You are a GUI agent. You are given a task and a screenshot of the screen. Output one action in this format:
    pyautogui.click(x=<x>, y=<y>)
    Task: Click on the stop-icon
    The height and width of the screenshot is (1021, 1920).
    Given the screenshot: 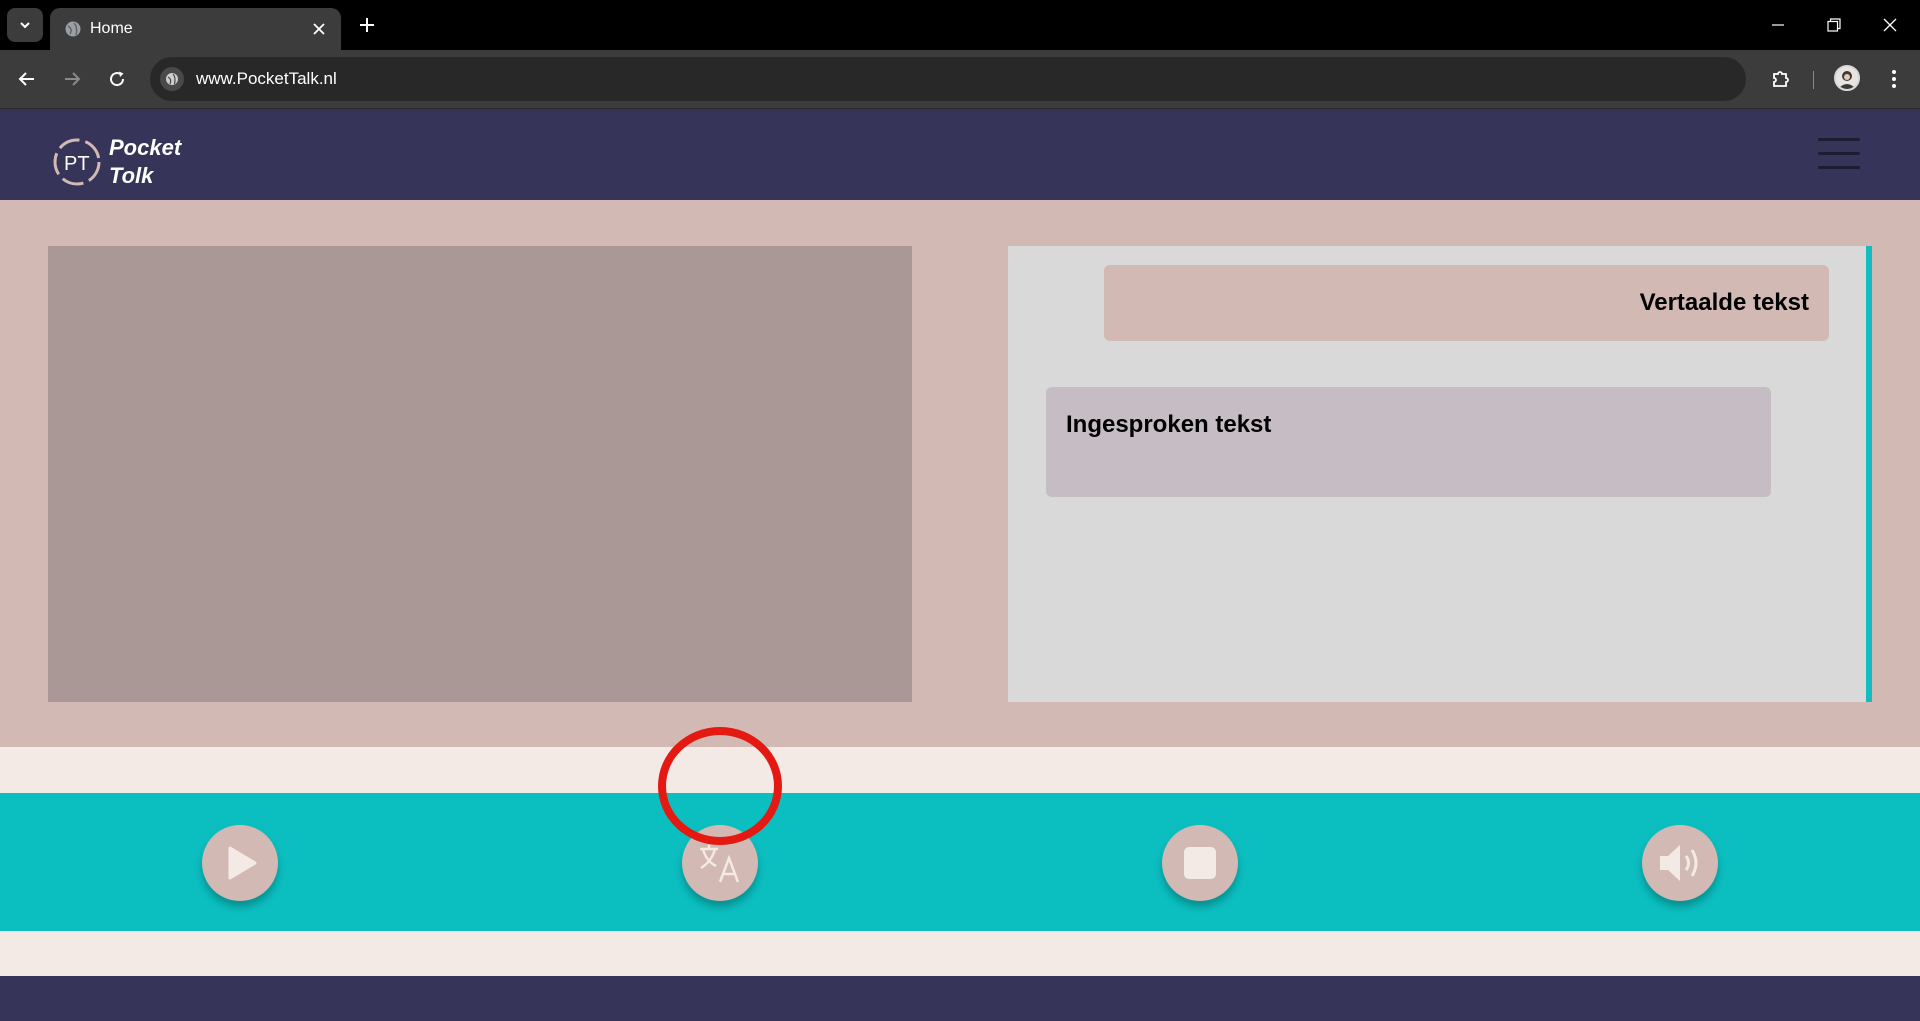 What is the action you would take?
    pyautogui.click(x=1200, y=863)
    